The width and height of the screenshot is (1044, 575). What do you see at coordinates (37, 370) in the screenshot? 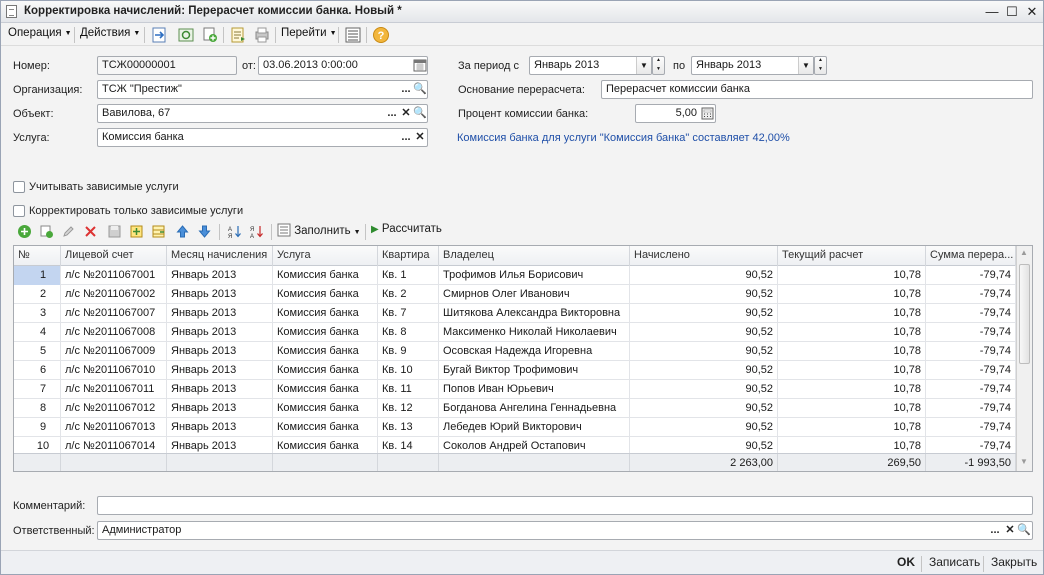
I see `row-number: 6` at bounding box center [37, 370].